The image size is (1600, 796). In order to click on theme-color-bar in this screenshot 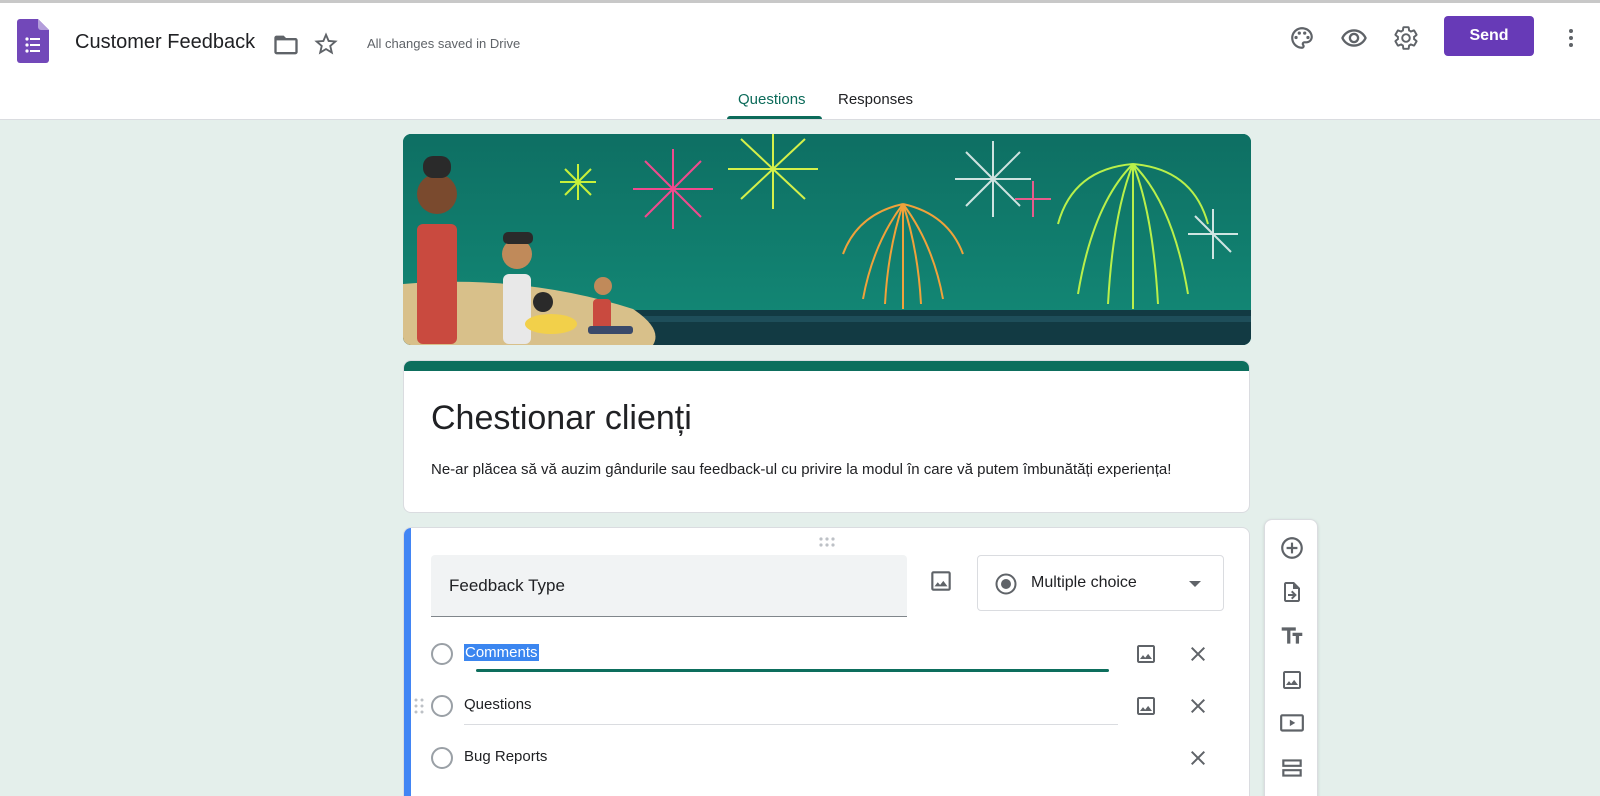, I will do `click(826, 366)`.